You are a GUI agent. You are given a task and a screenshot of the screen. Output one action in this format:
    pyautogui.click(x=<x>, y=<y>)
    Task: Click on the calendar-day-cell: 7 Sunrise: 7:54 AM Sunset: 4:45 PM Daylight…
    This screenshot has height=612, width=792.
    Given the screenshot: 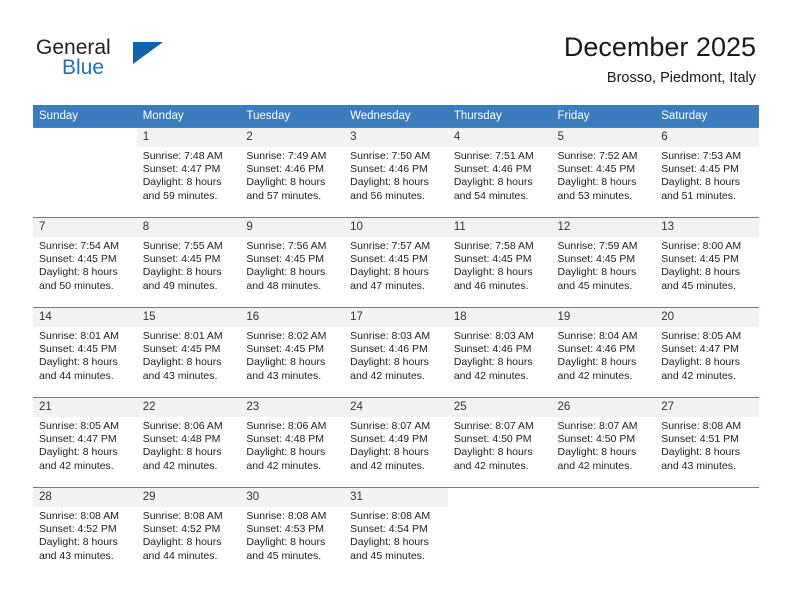 What is the action you would take?
    pyautogui.click(x=85, y=262)
    